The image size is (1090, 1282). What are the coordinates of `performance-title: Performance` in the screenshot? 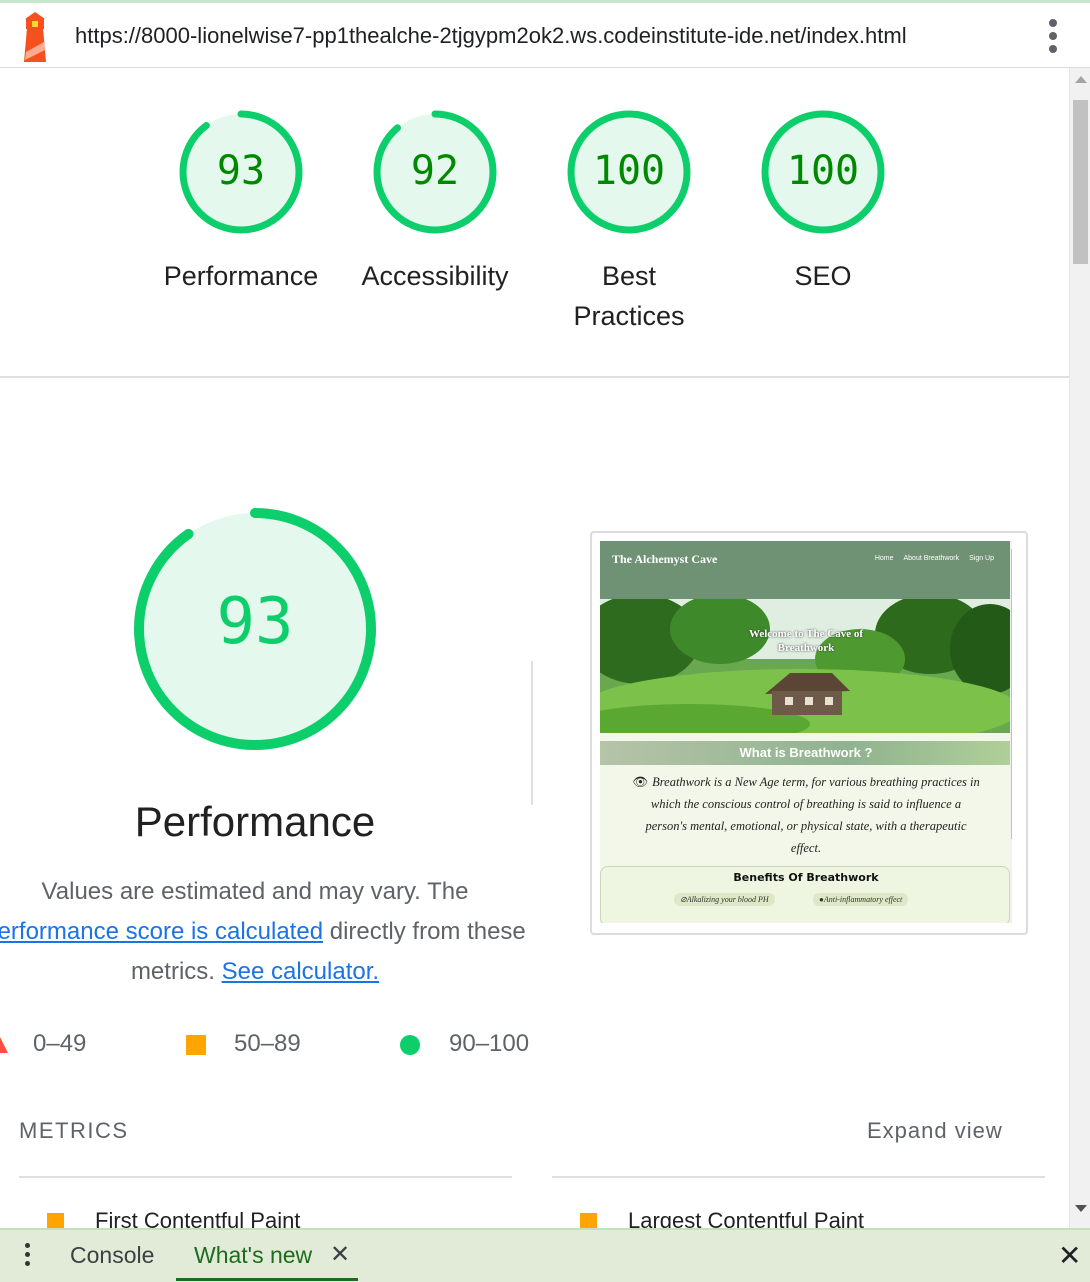 It's located at (255, 821).